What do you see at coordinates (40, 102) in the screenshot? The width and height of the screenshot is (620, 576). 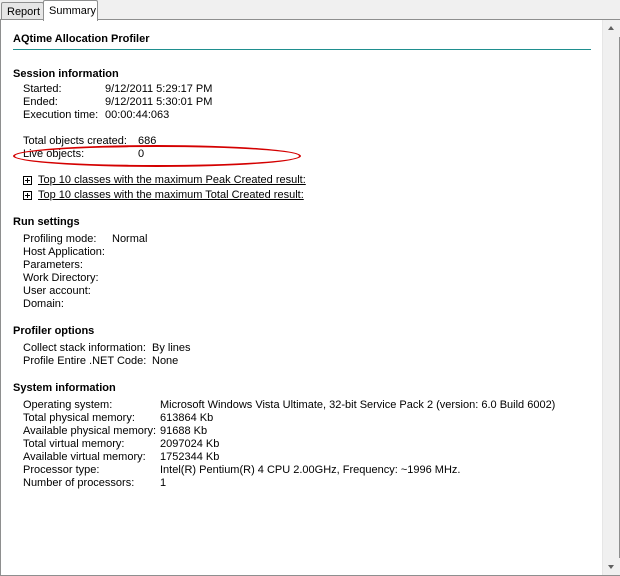 I see `ended-label: Ended:` at bounding box center [40, 102].